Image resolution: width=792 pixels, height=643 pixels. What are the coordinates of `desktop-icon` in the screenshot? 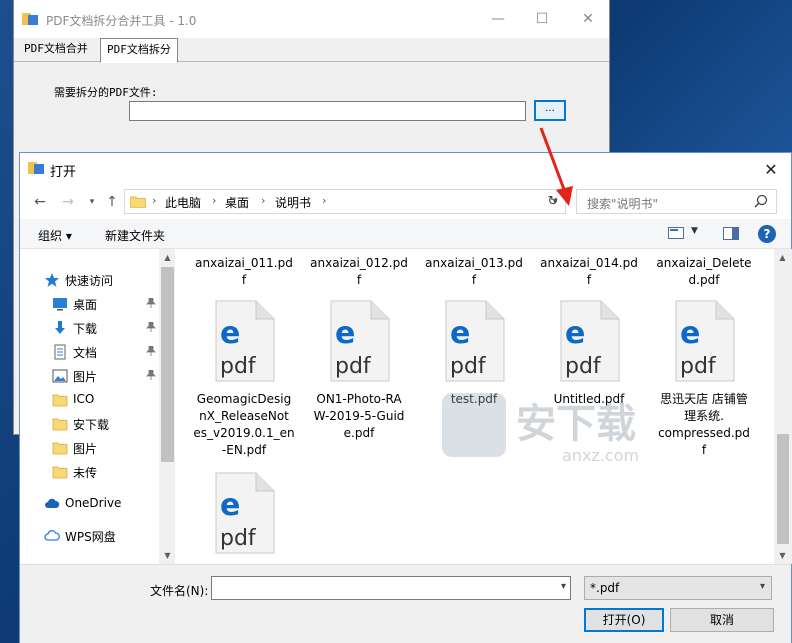 It's located at (60, 304).